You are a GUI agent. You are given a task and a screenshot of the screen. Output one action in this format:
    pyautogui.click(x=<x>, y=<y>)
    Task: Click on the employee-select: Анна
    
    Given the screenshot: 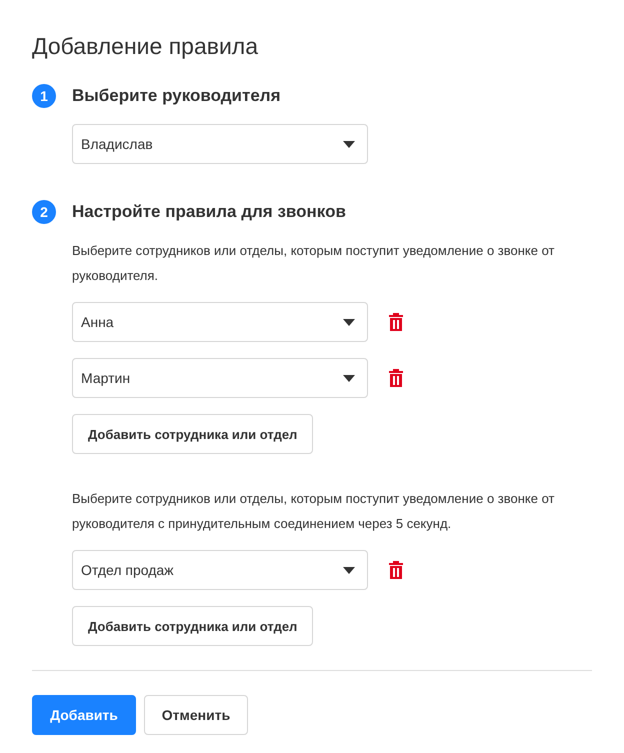 What is the action you would take?
    pyautogui.click(x=220, y=322)
    